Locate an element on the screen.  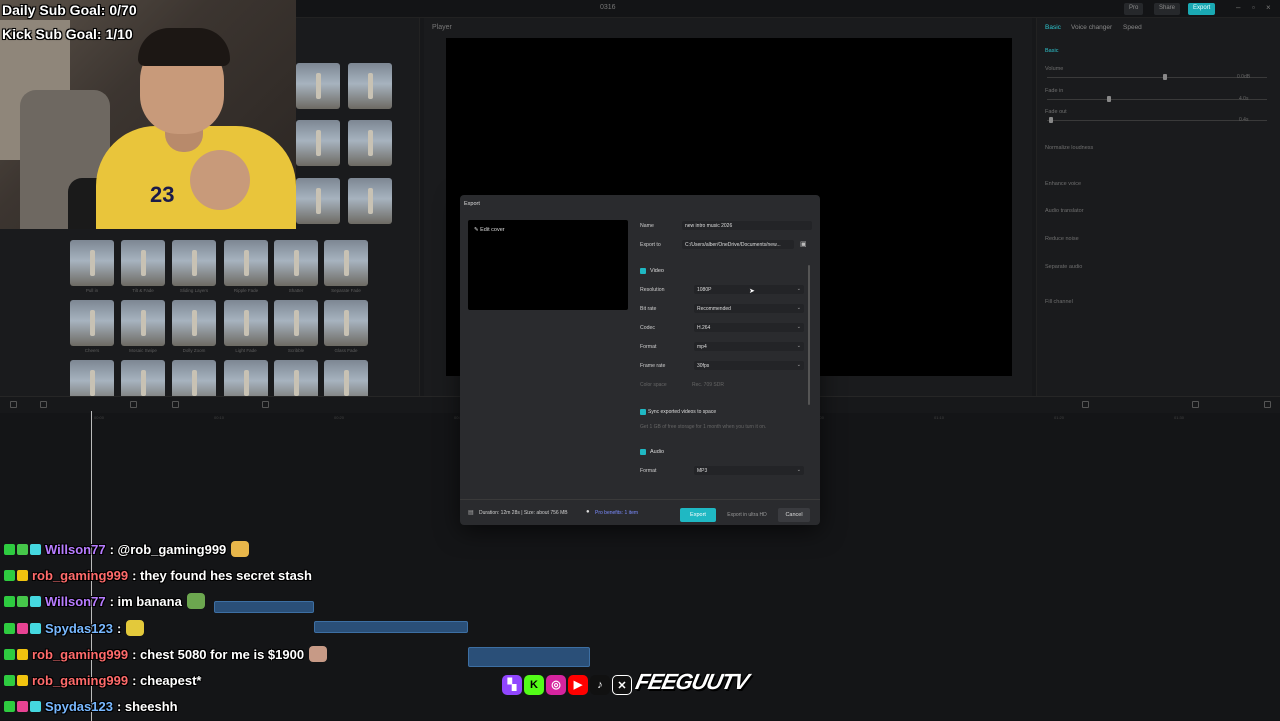
sync-label: Sync exported videos to space is located at coordinates (682, 412).